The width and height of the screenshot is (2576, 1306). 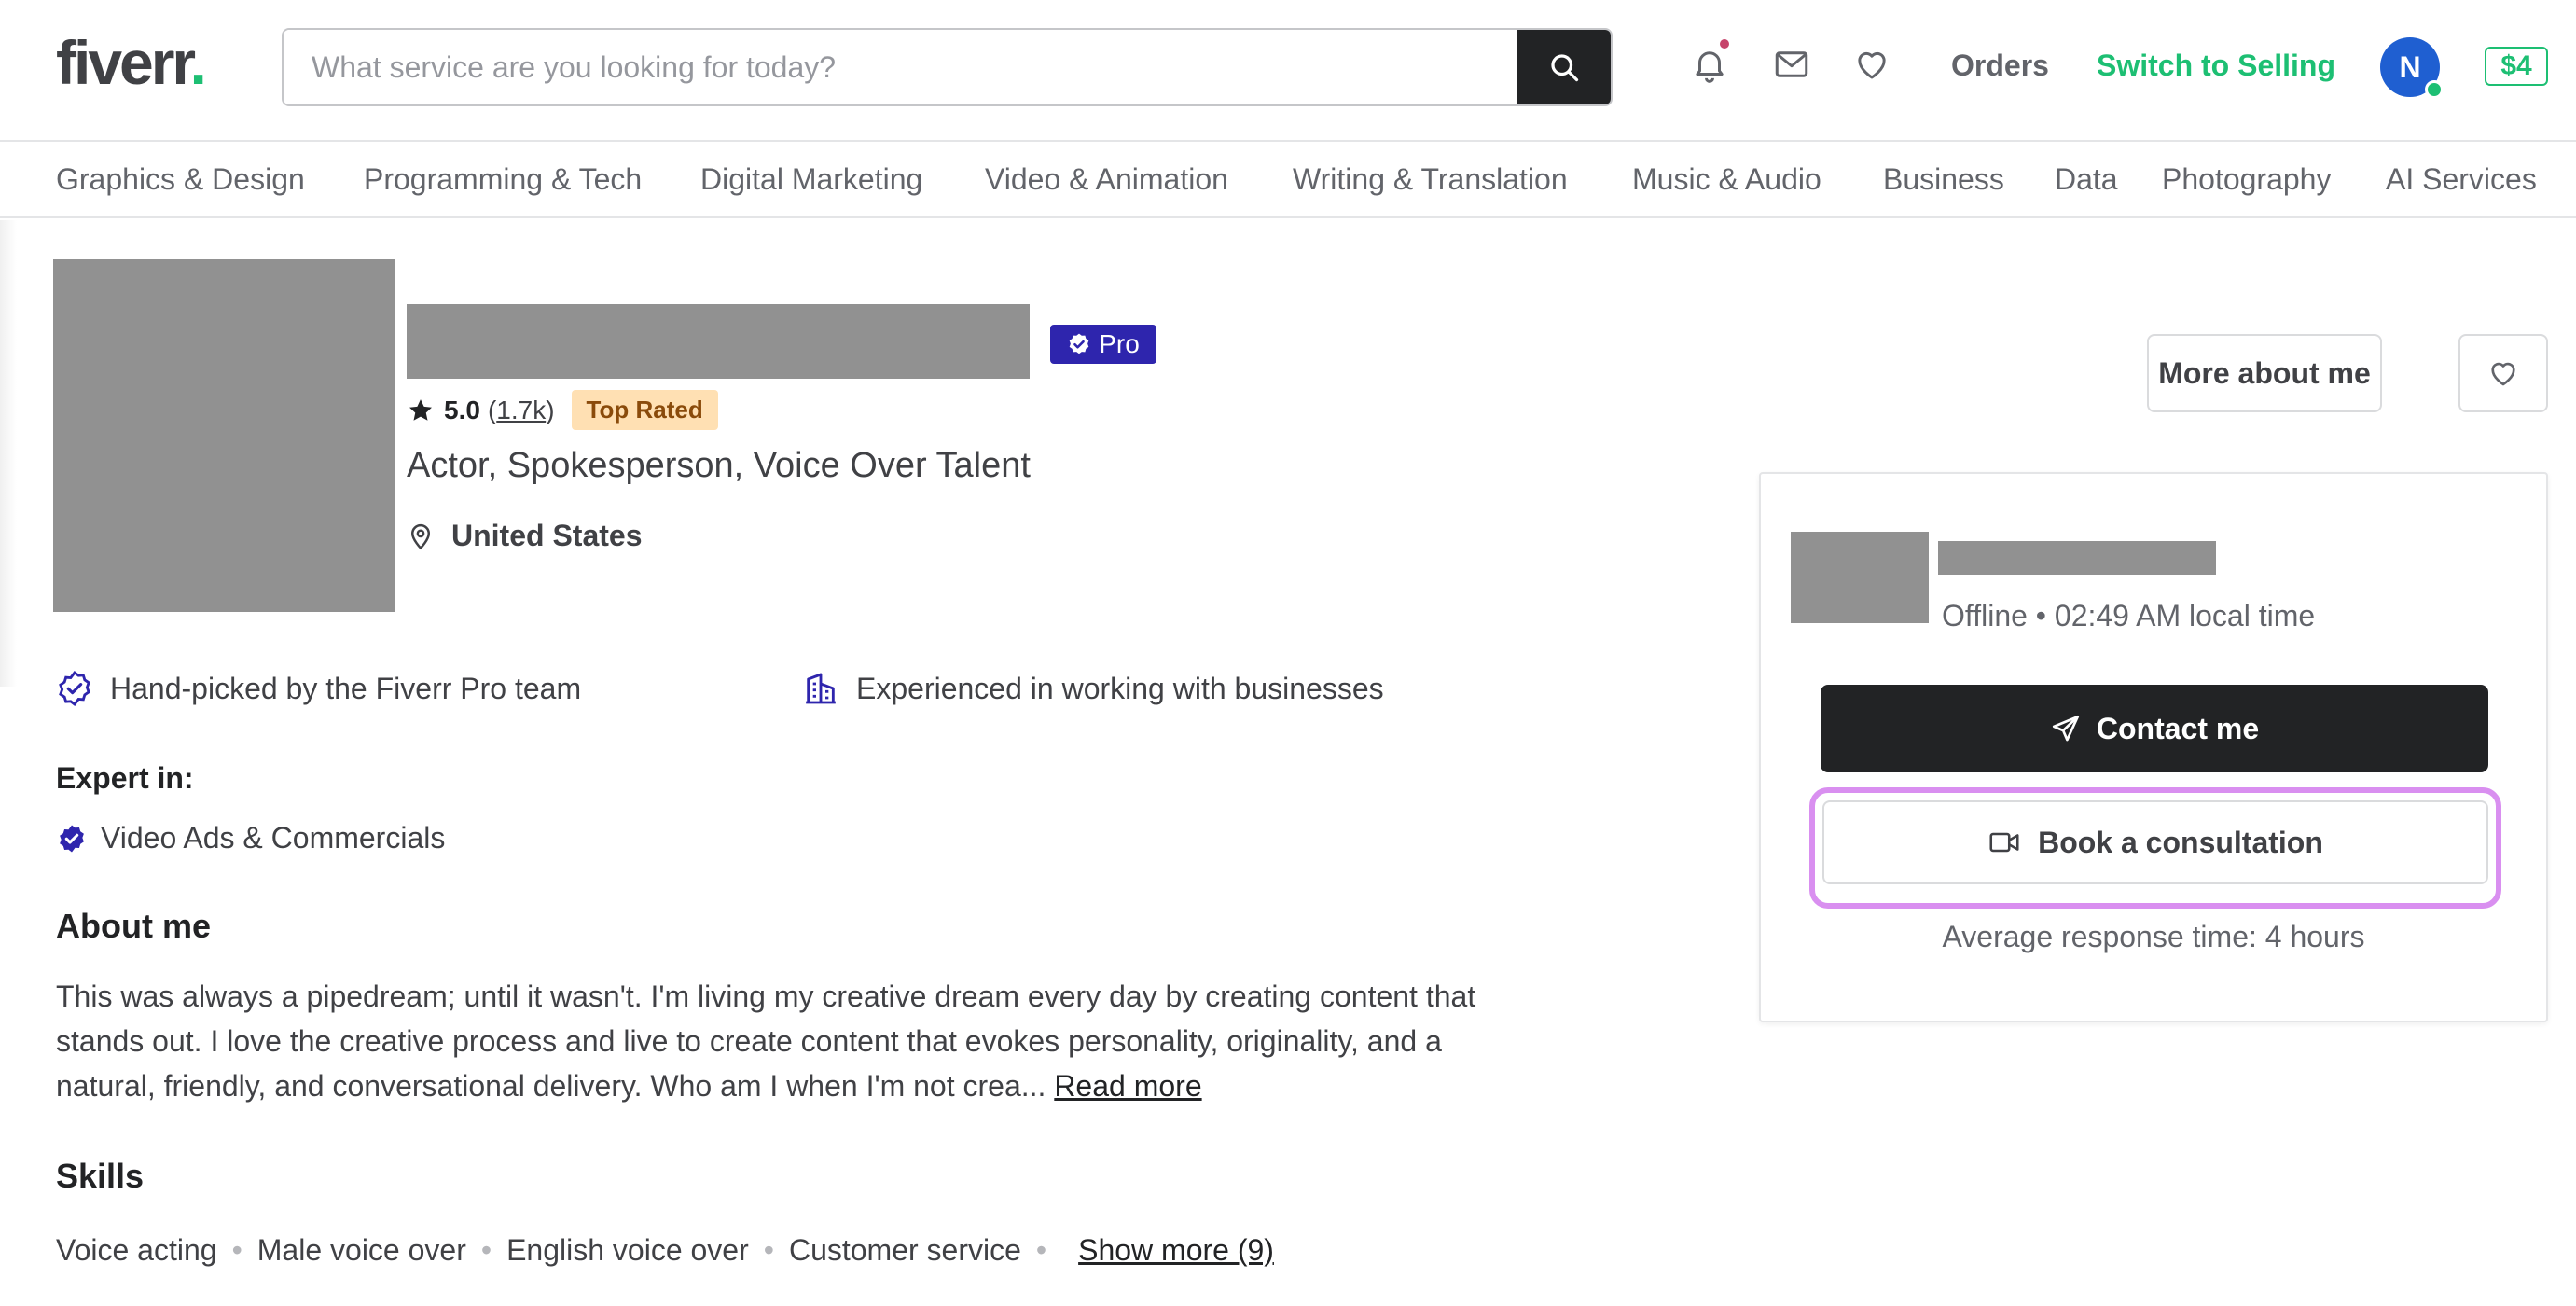 I want to click on read-more-link: Read more, so click(x=1127, y=1086).